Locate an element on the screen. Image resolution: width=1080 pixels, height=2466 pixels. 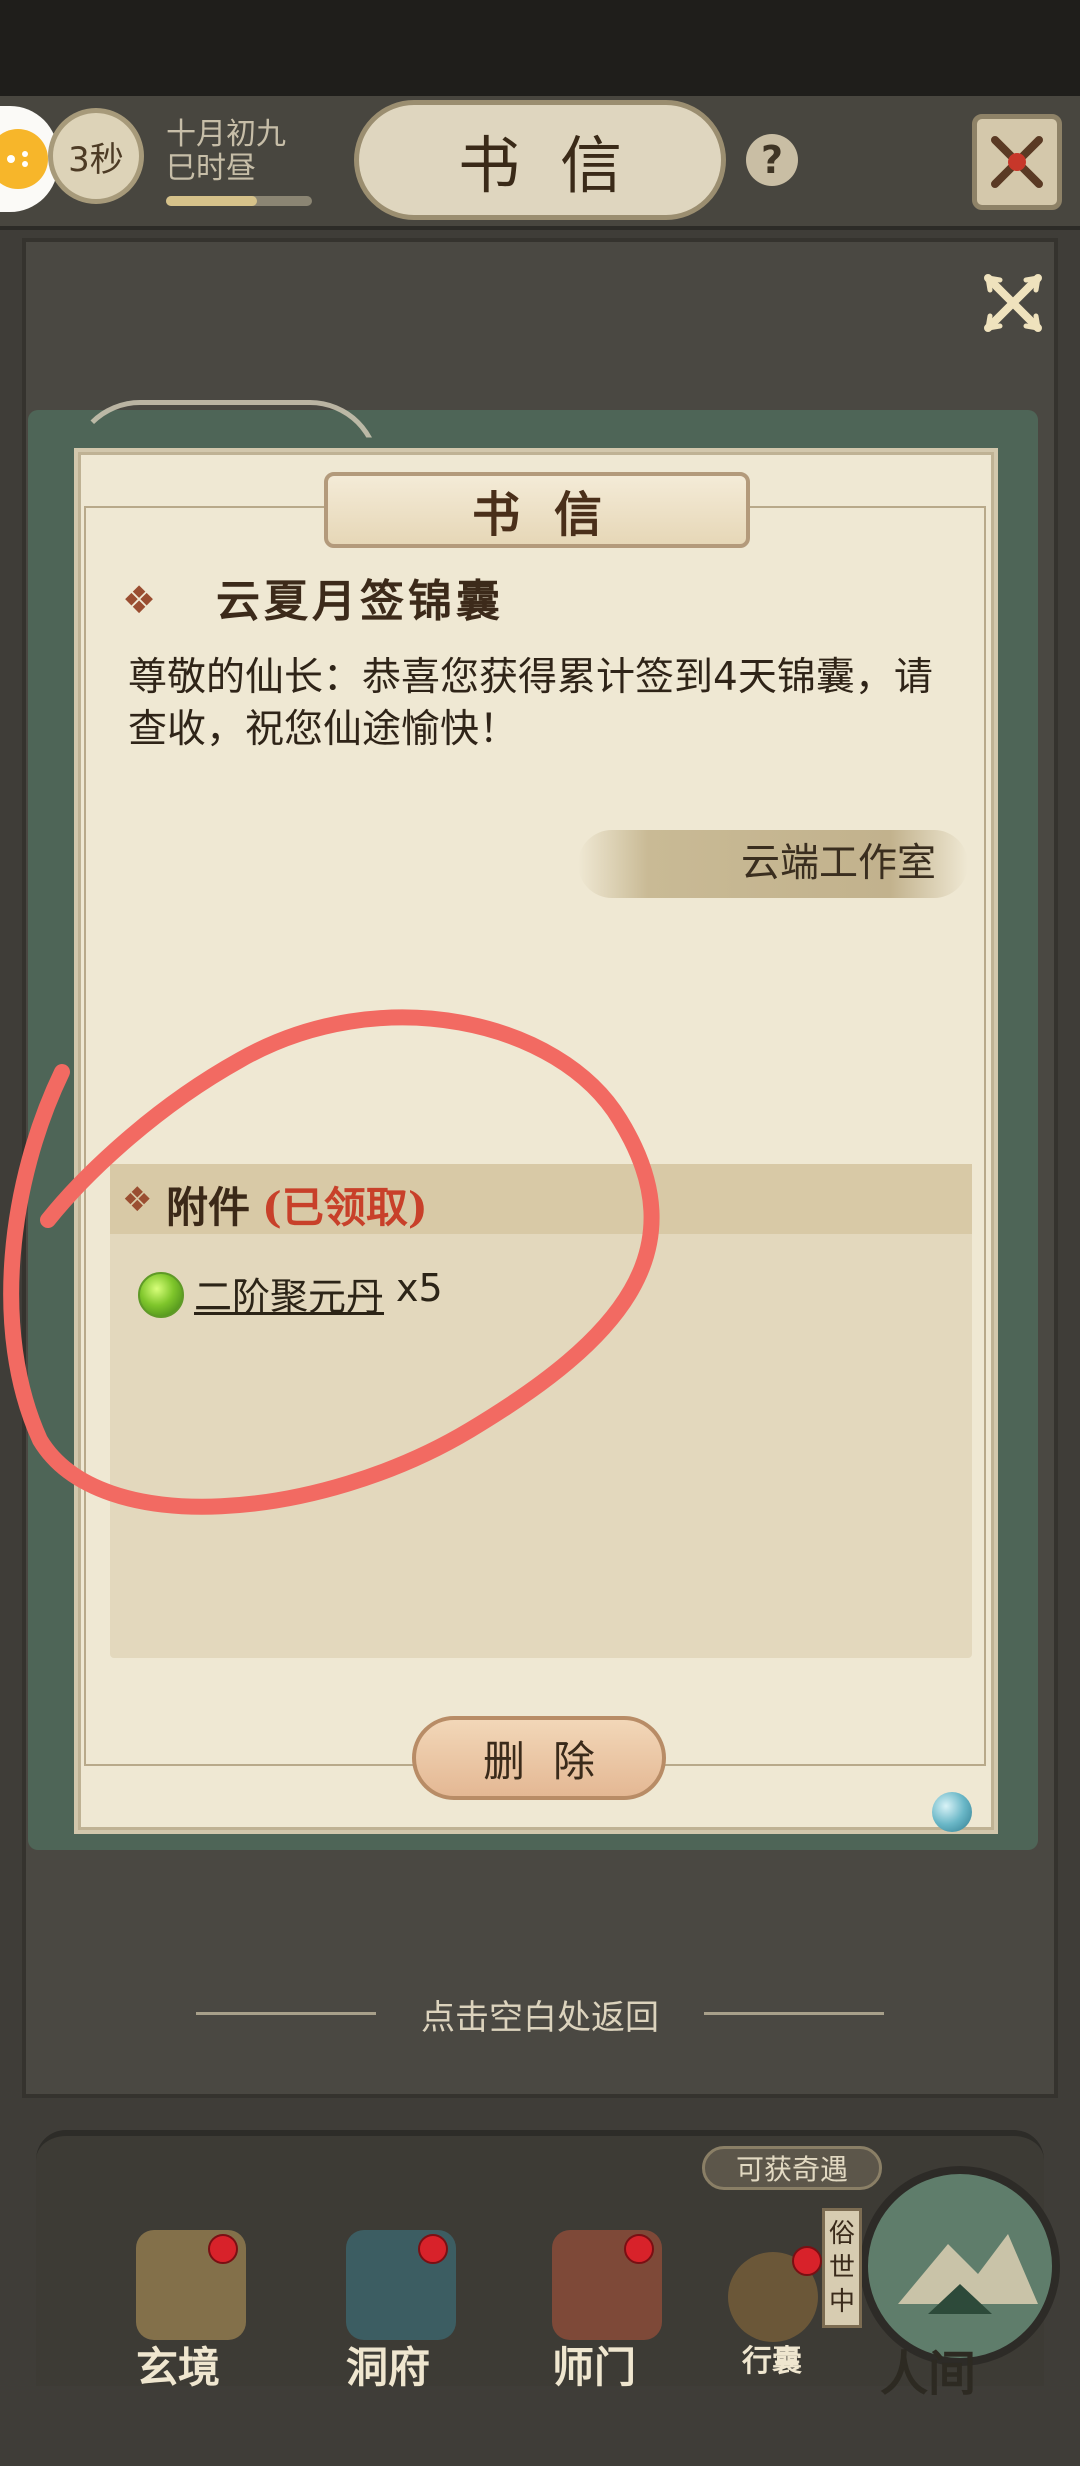
letter-sender: 云端工作室 is located at coordinates (838, 863).